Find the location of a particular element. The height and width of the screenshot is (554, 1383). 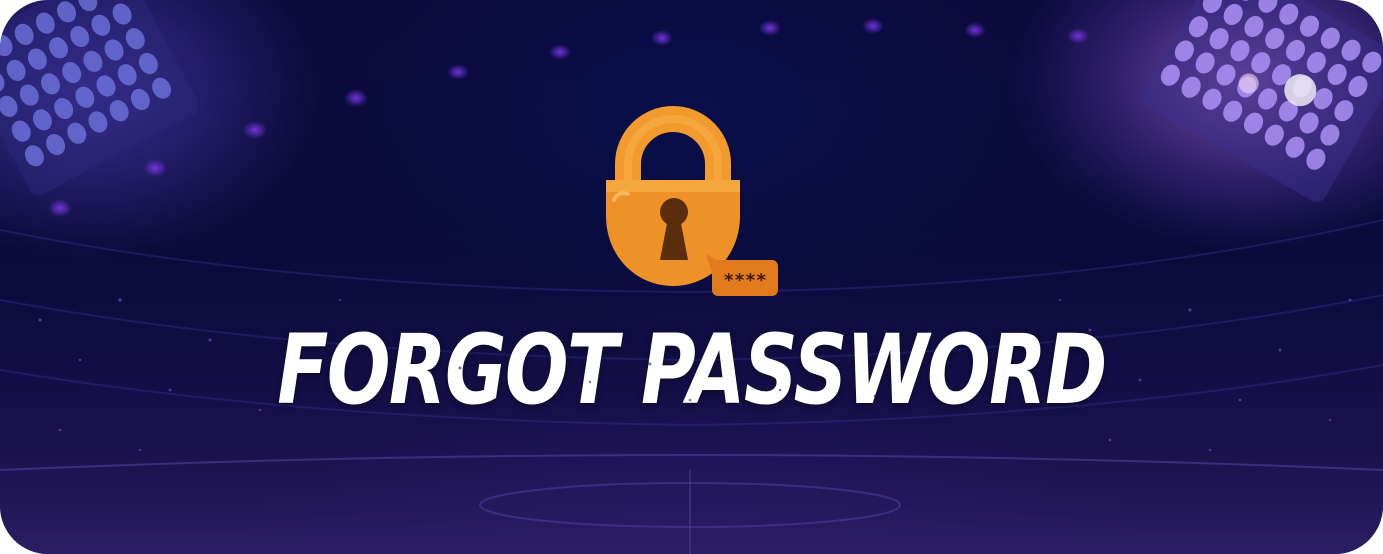

page-title: FORGOT PASSWORD is located at coordinates (692, 370).